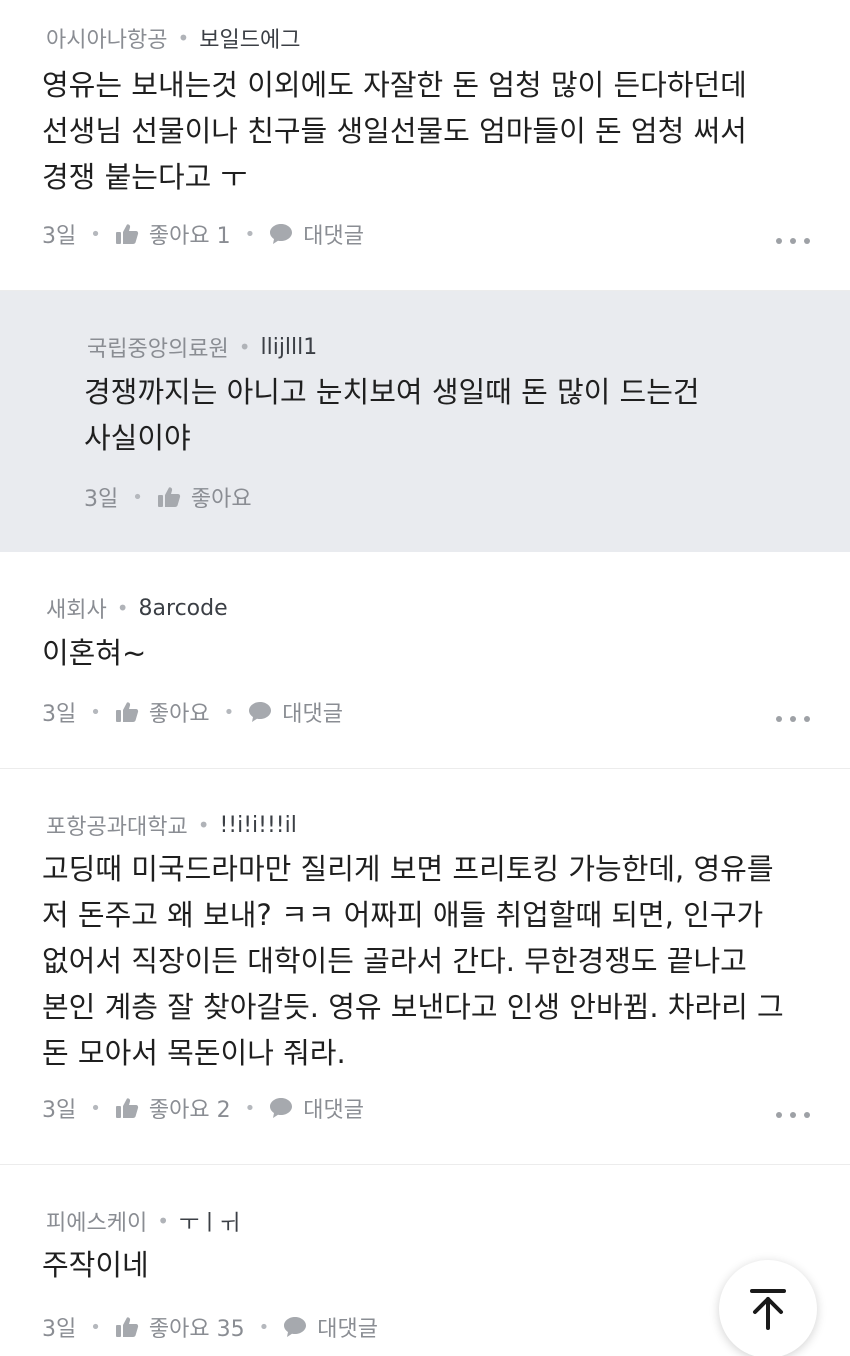  Describe the element at coordinates (257, 825) in the screenshot. I see `author-nickname: !!i!i!!!il` at that location.